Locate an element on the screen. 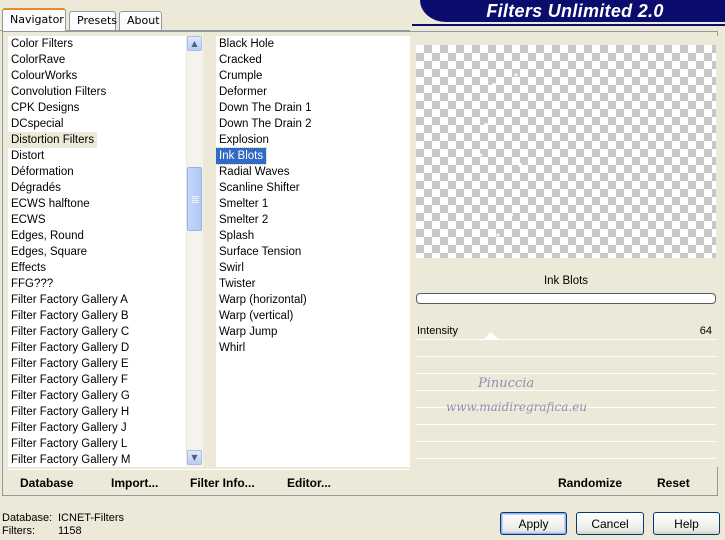  chevron-down-icon: ▼ is located at coordinates (194, 457).